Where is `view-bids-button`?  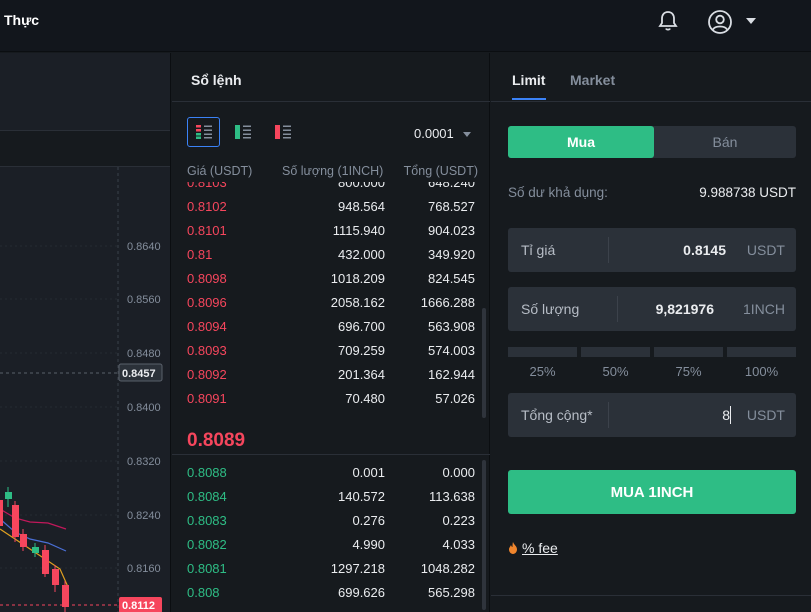
view-bids-button is located at coordinates (242, 132).